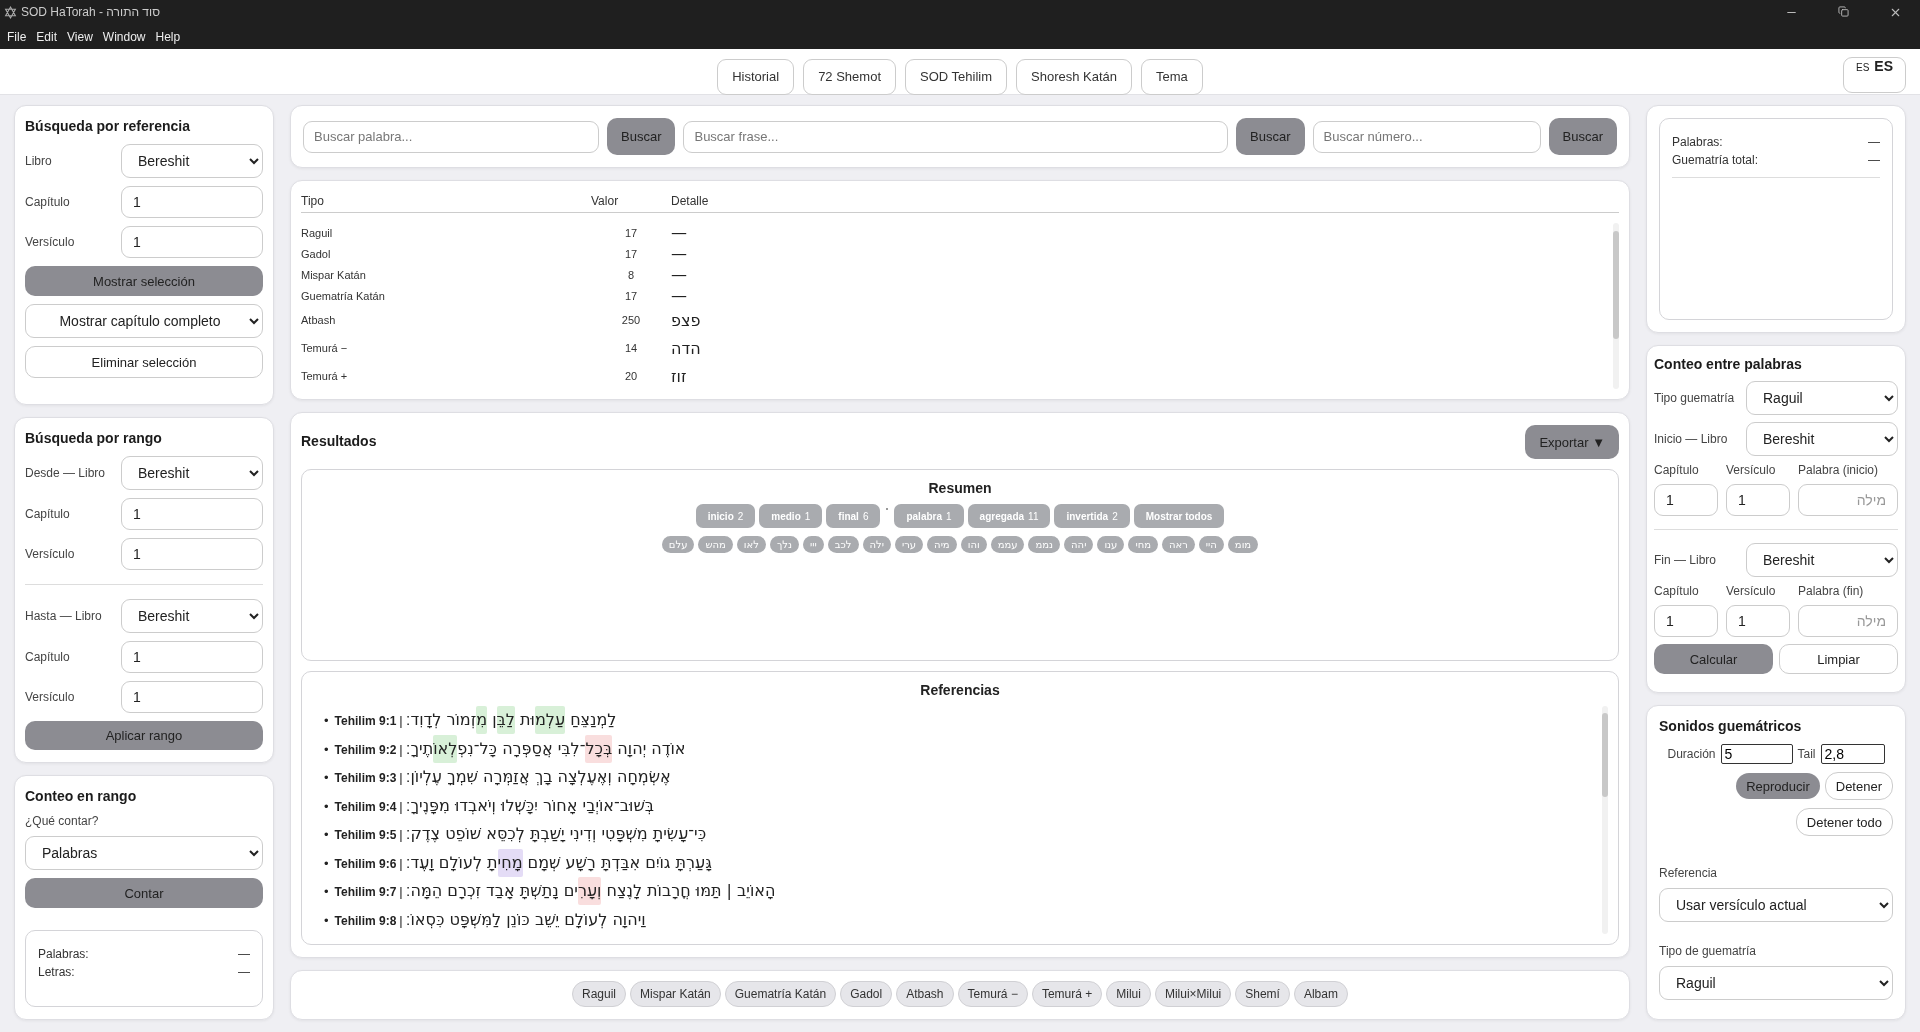 Image resolution: width=1920 pixels, height=1032 pixels. Describe the element at coordinates (1262, 994) in the screenshot. I see `gematria-type-chip: Shemí` at that location.